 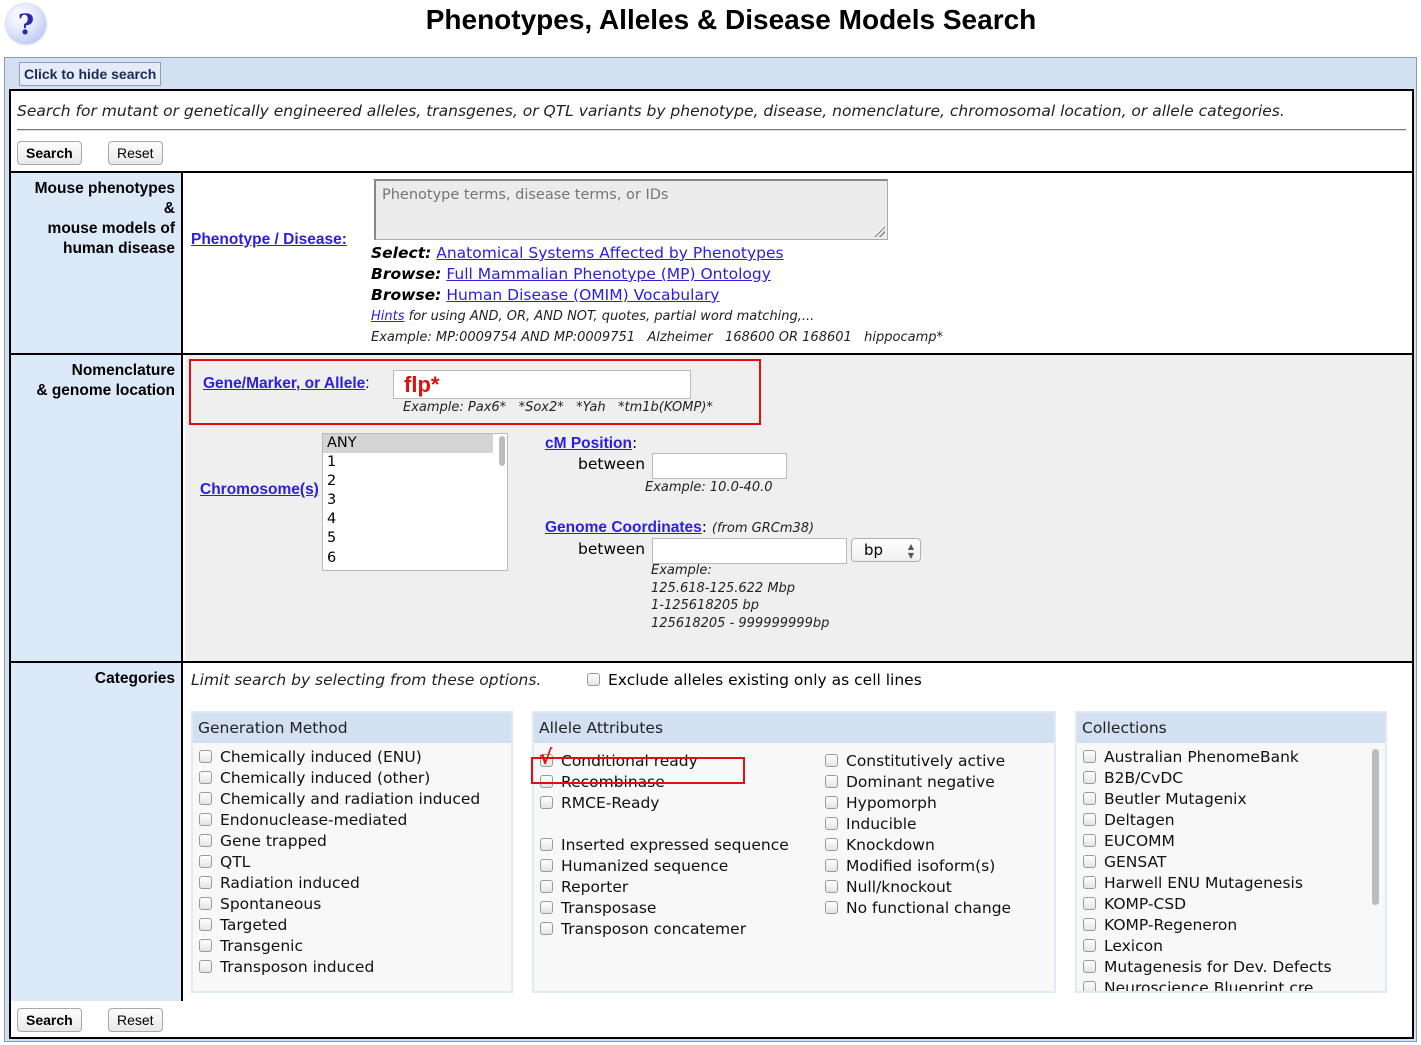 What do you see at coordinates (355, 841) in the screenshot?
I see `checkbox-option: Gene trapped` at bounding box center [355, 841].